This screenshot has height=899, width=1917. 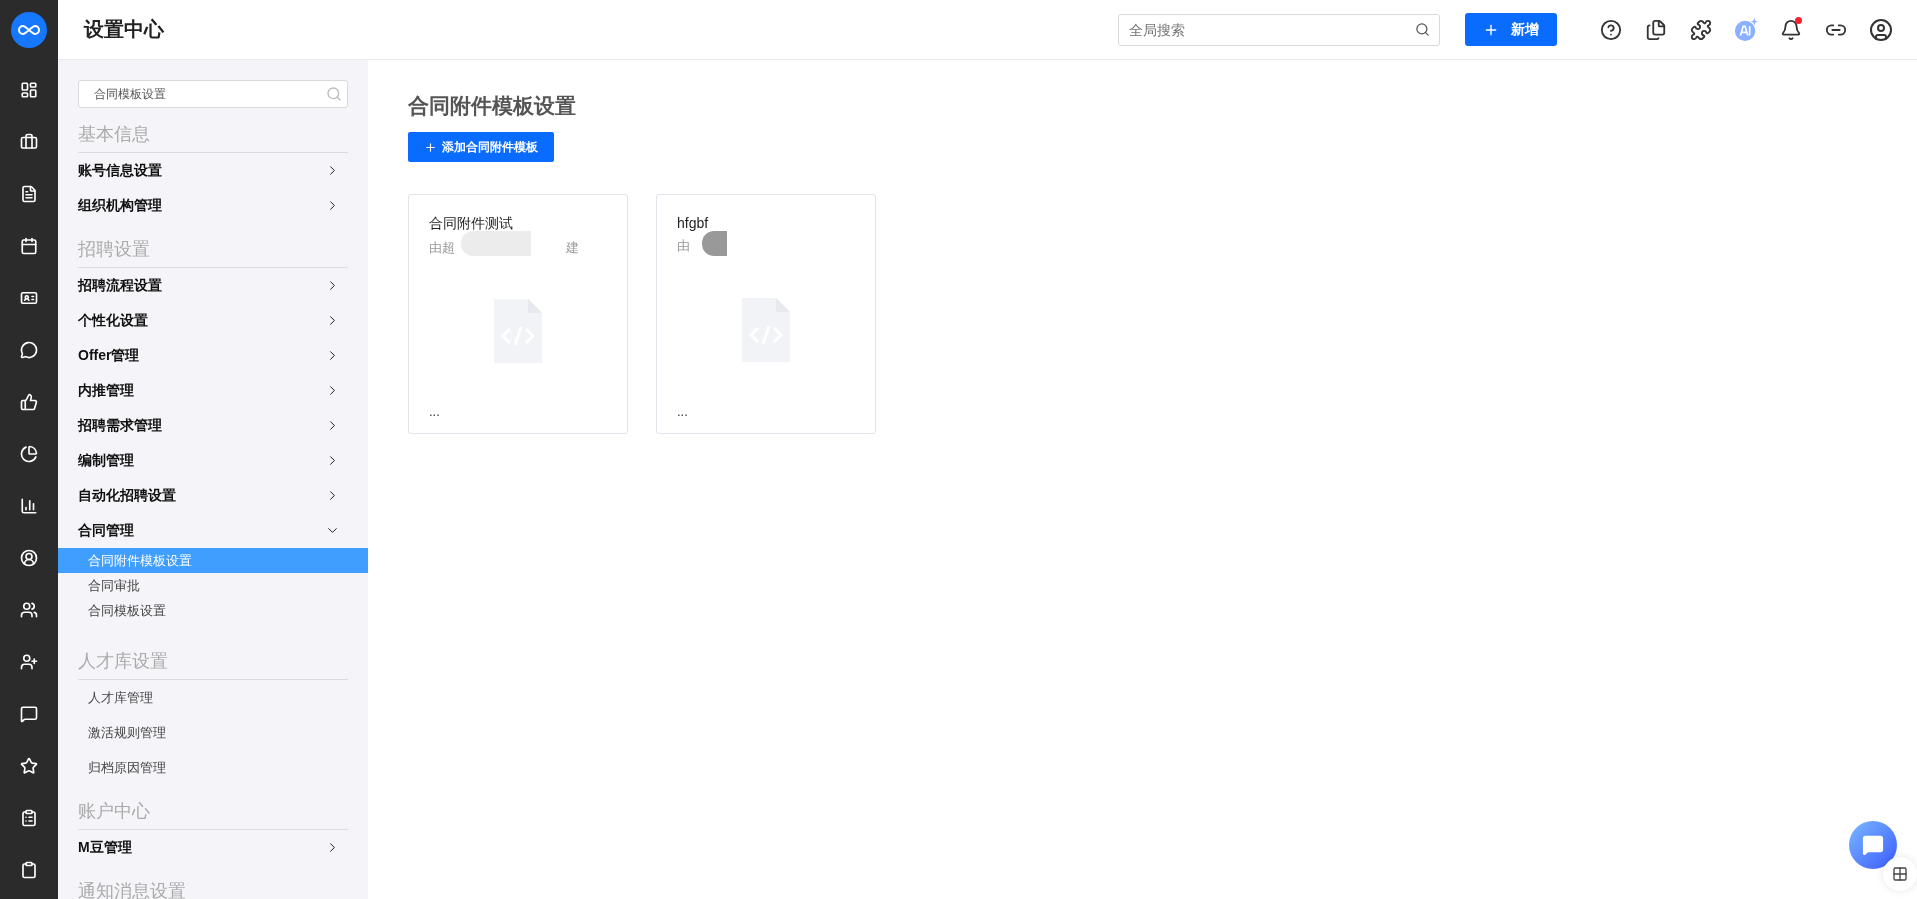 I want to click on menu-item: 人才库管理, so click(x=213, y=697).